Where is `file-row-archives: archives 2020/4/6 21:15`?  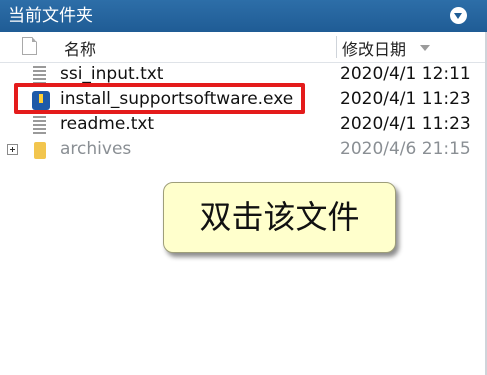
file-row-archives: archives 2020/4/6 21:15 is located at coordinates (243, 150).